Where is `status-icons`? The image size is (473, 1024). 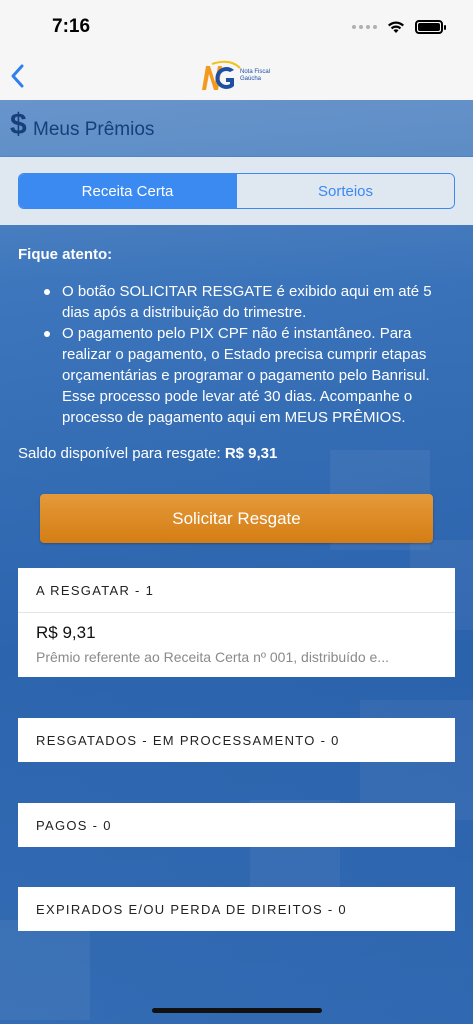 status-icons is located at coordinates (399, 27).